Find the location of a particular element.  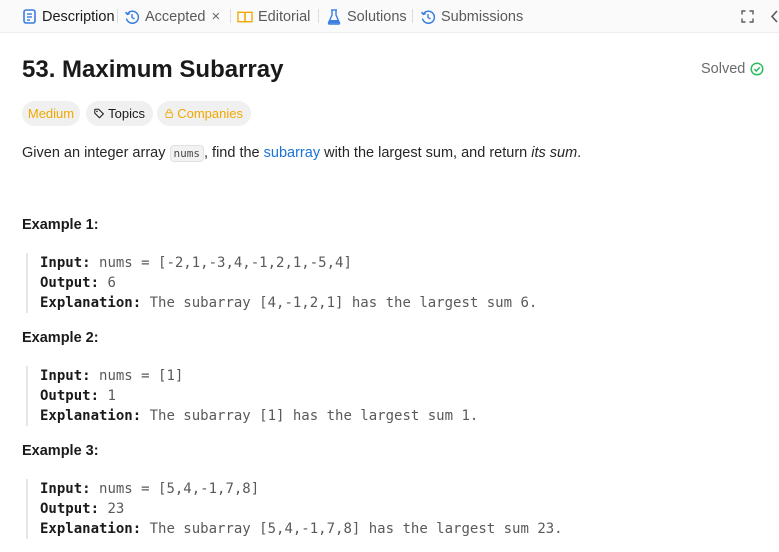

lock-icon is located at coordinates (169, 113).